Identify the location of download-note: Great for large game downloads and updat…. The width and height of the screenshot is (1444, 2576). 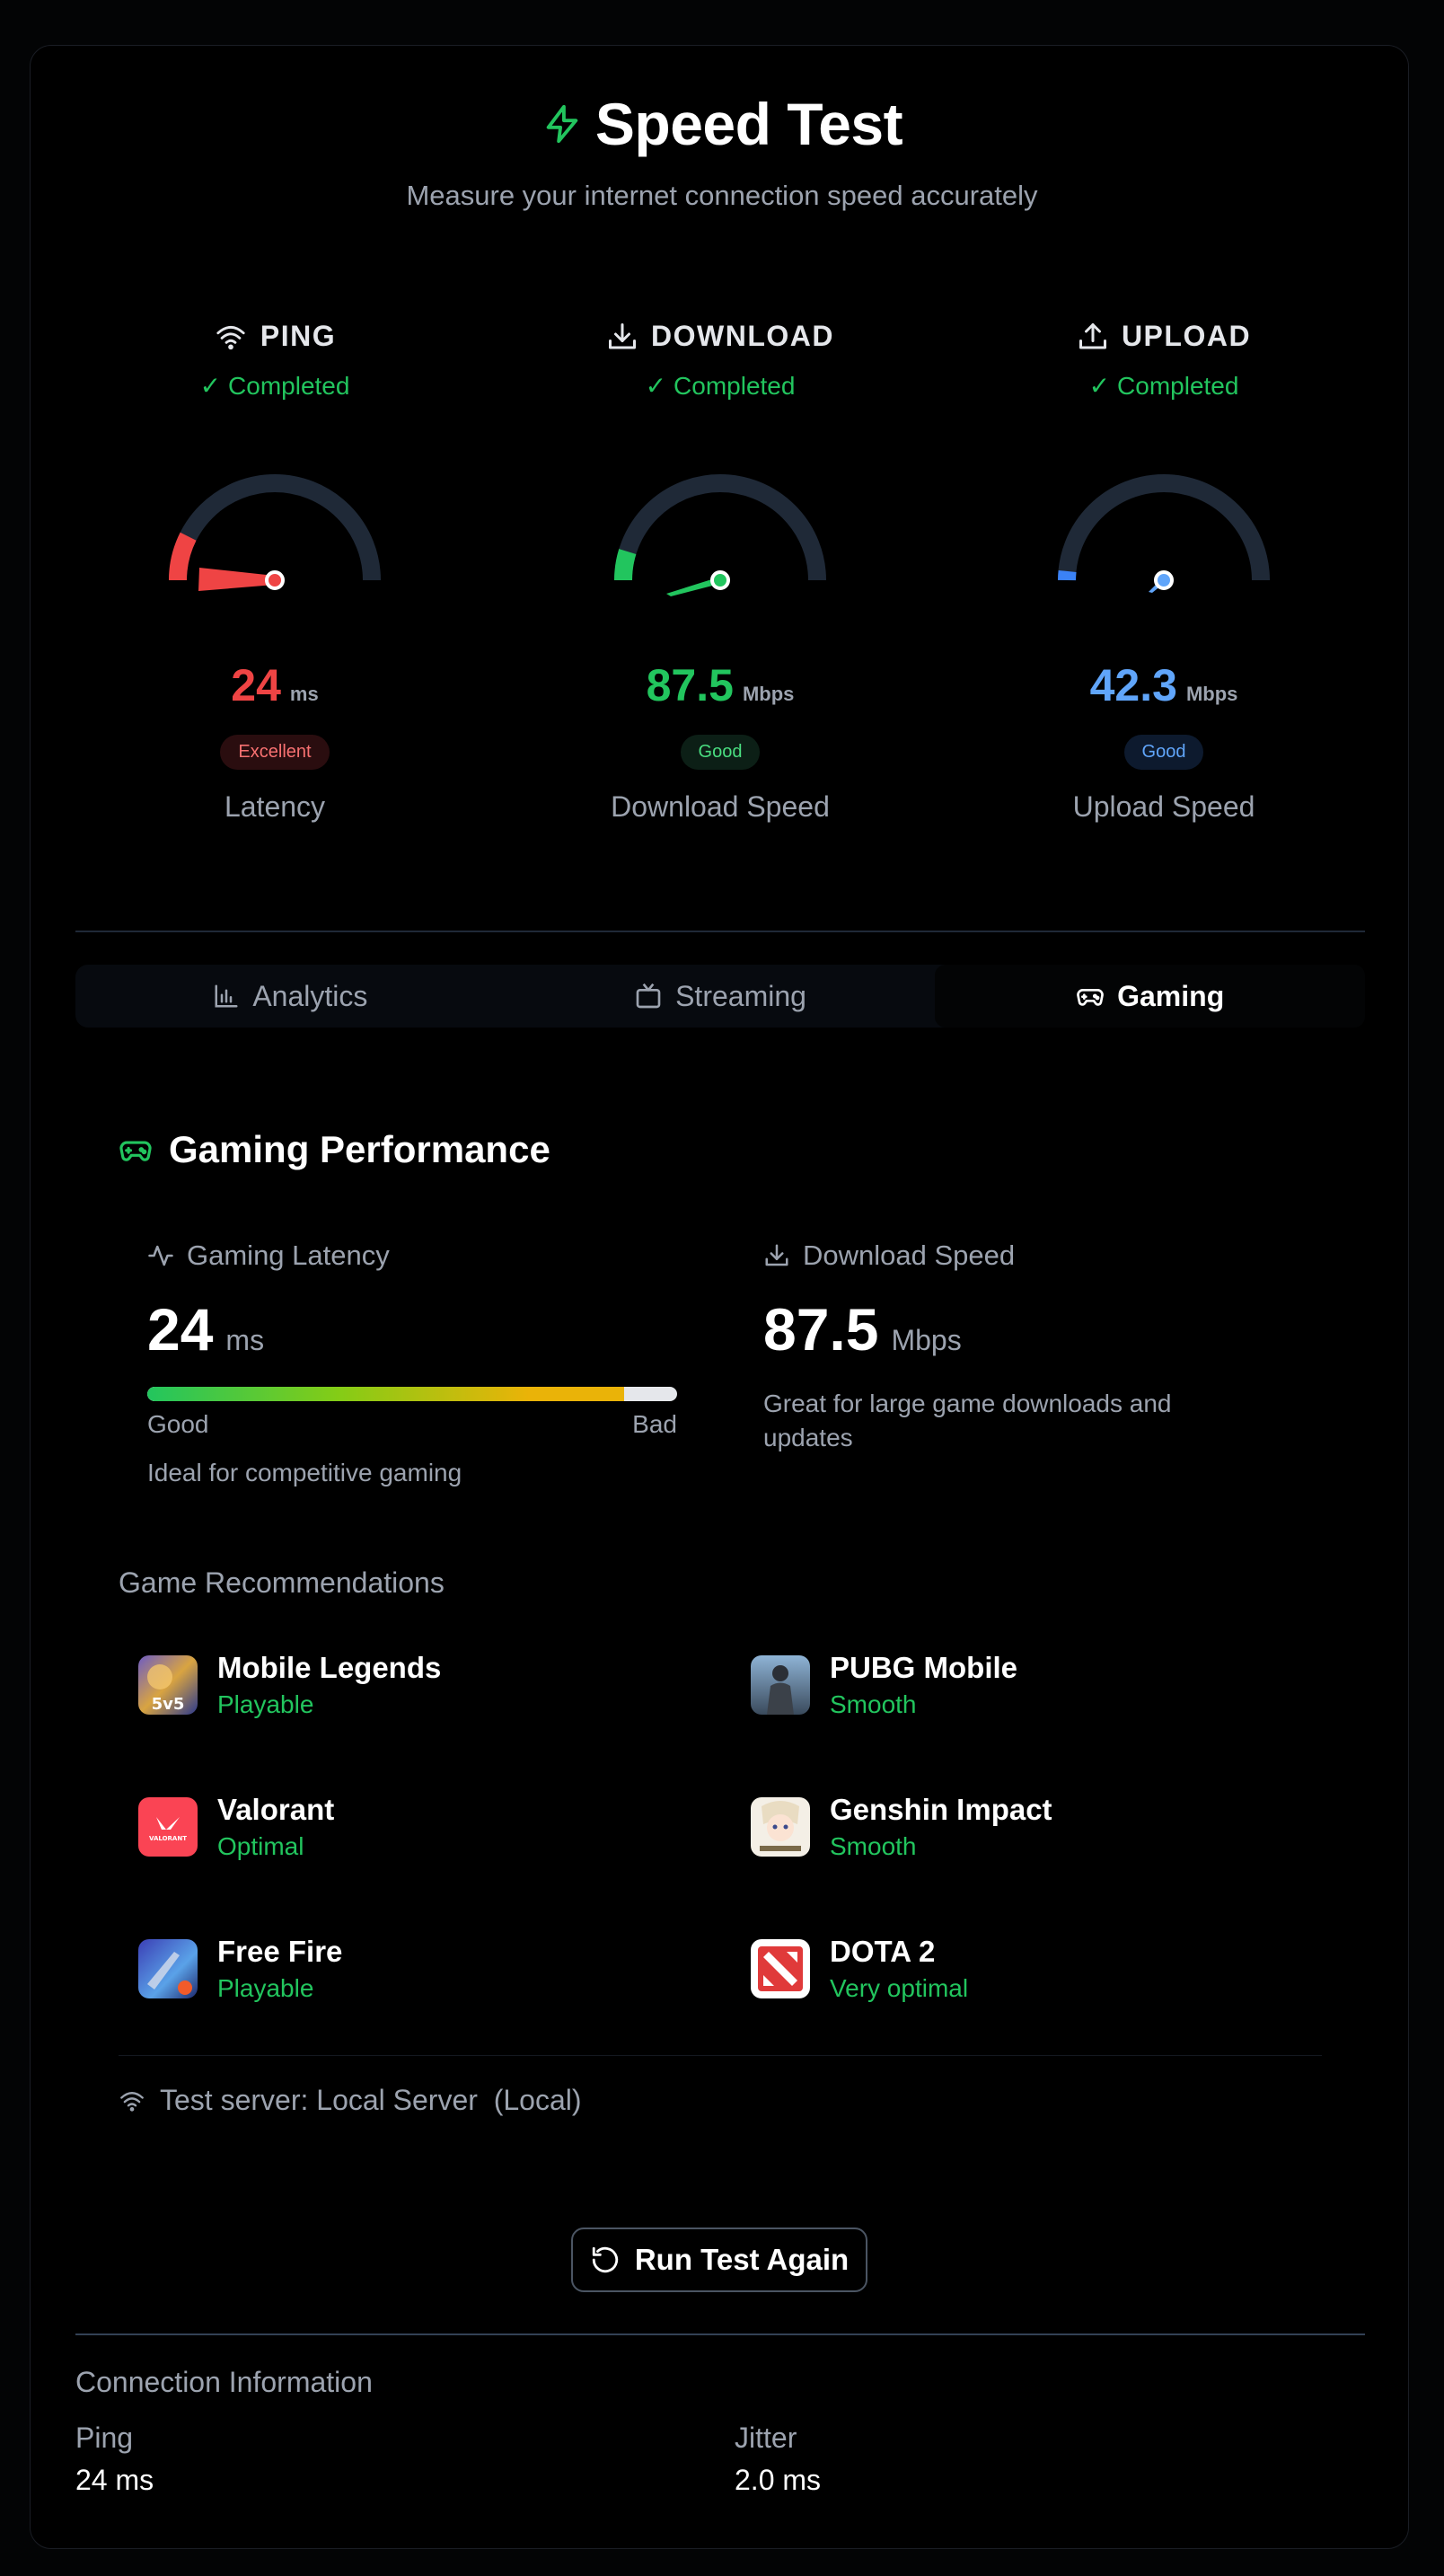
(968, 1420).